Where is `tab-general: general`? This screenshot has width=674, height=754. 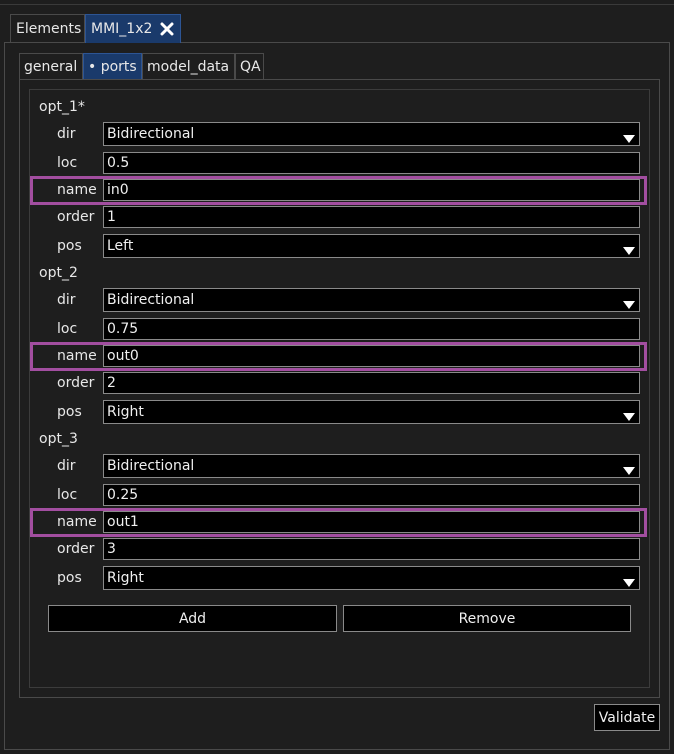 tab-general: general is located at coordinates (51, 66).